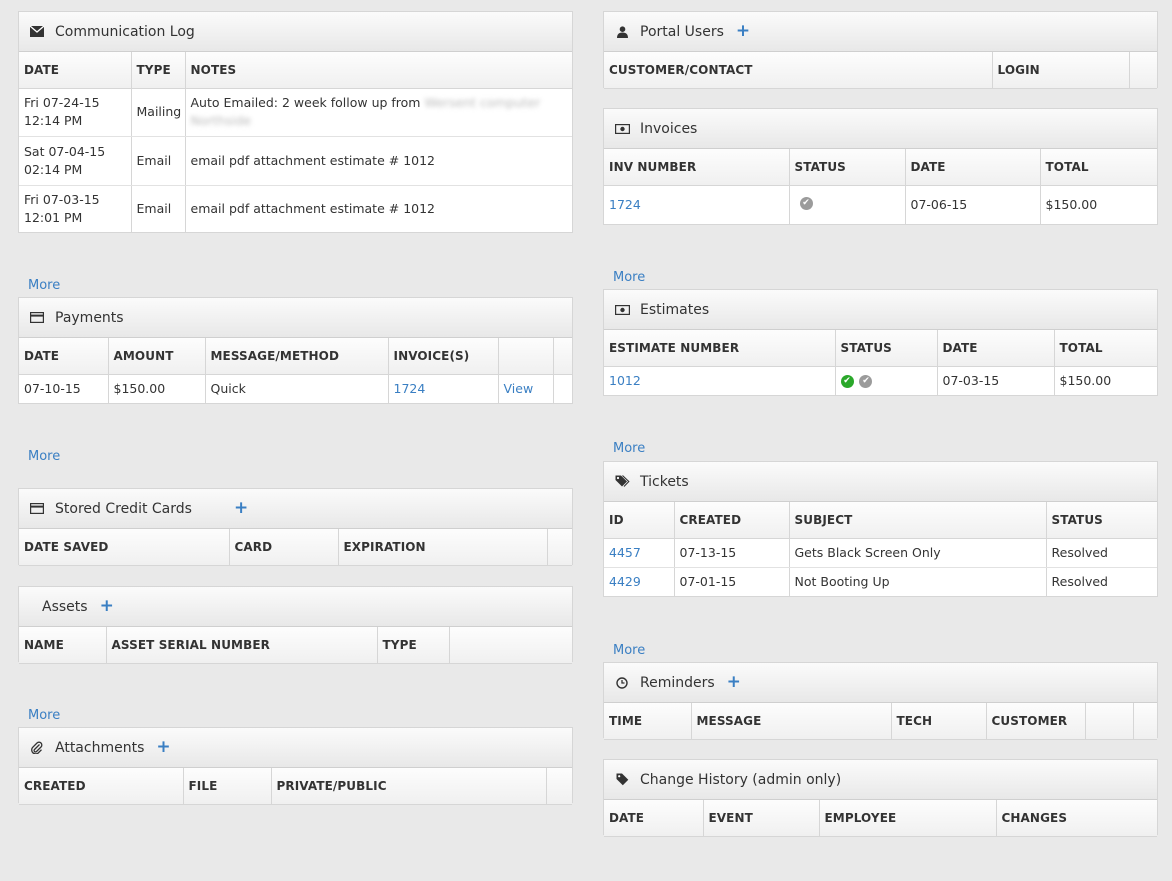 Image resolution: width=1172 pixels, height=881 pixels. I want to click on tickets-more-link: More, so click(629, 650).